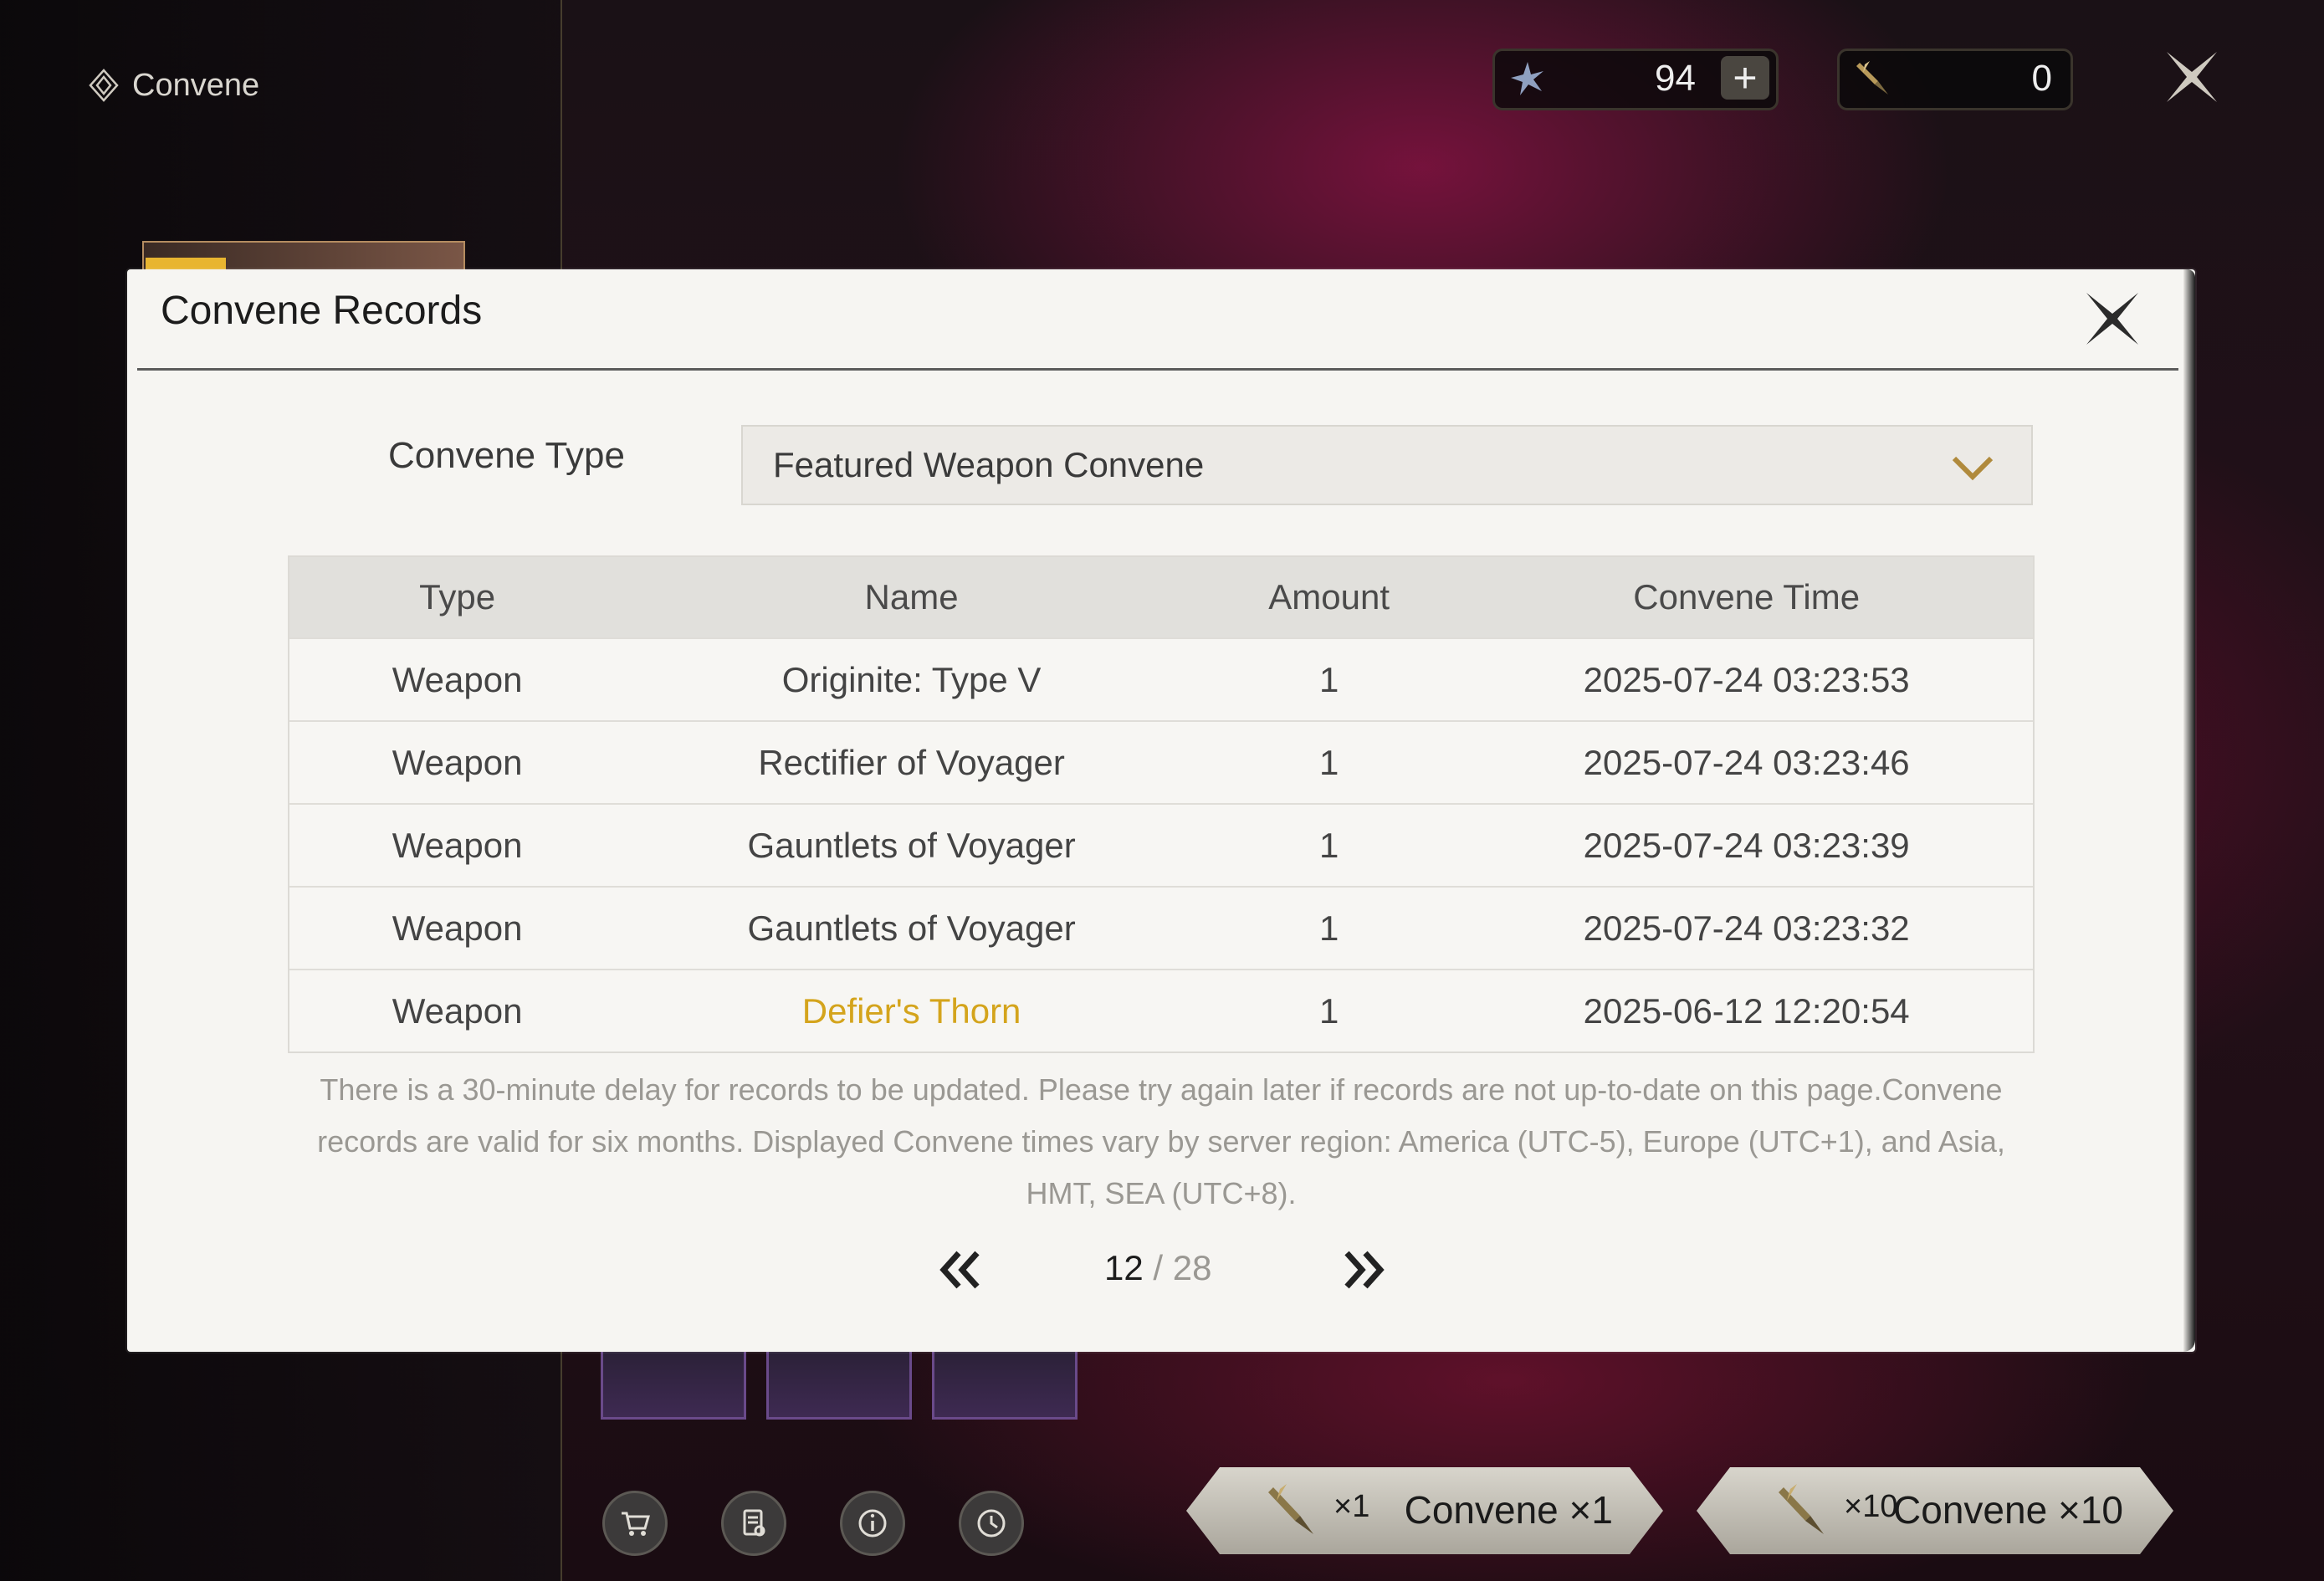  I want to click on column-header-type: Type, so click(457, 597).